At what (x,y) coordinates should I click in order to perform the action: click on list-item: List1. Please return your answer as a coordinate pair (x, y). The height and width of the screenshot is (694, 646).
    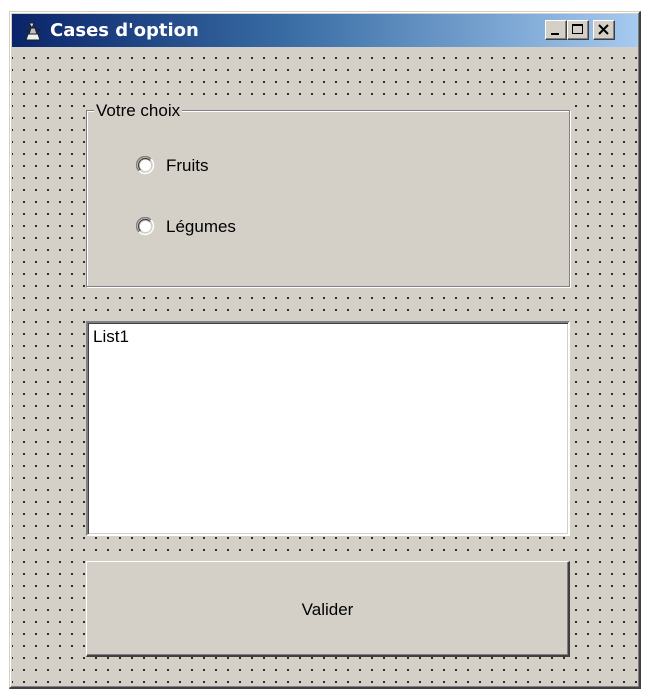
    Looking at the image, I should click on (111, 337).